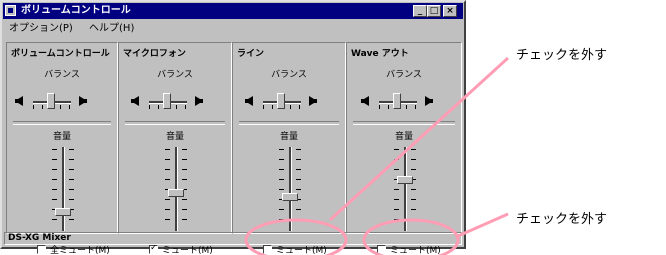  I want to click on annotation-label-2: チェックを外す, so click(562, 219).